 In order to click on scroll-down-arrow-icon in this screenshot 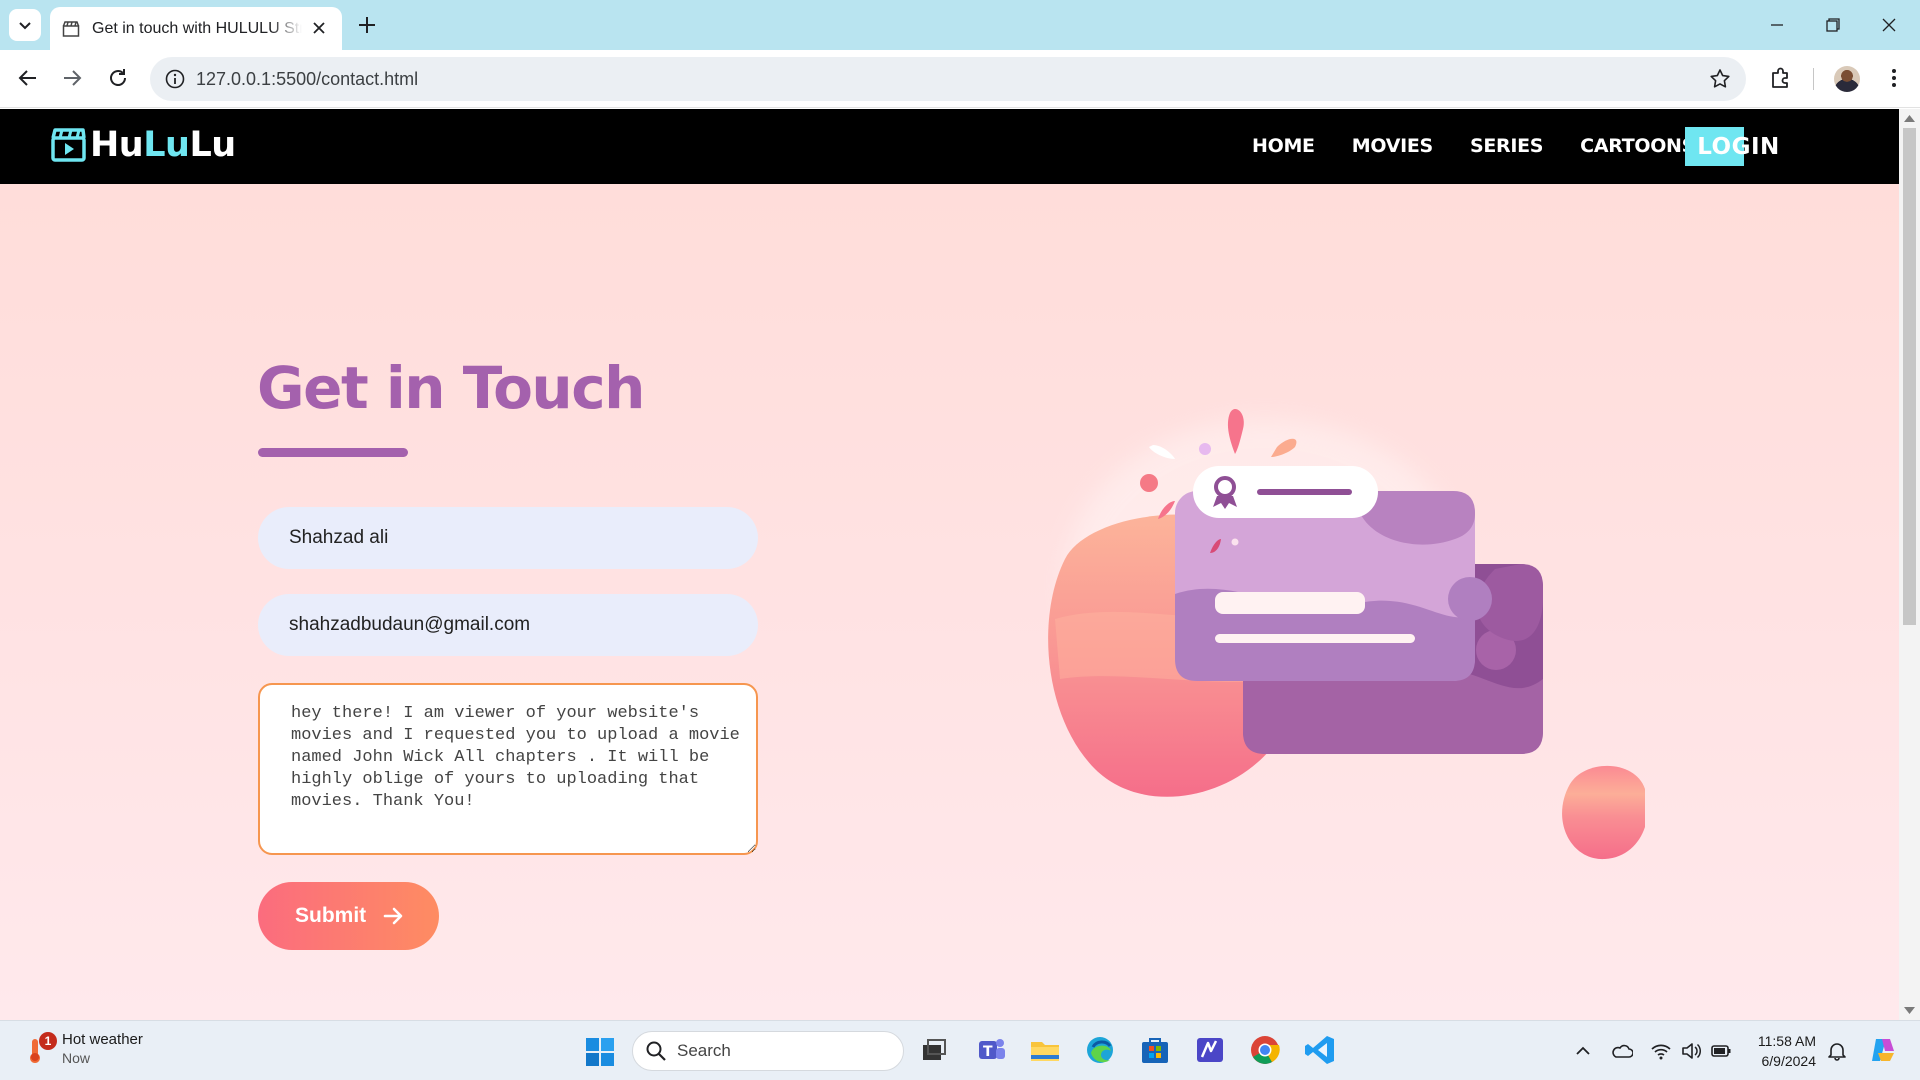, I will do `click(1909, 1011)`.